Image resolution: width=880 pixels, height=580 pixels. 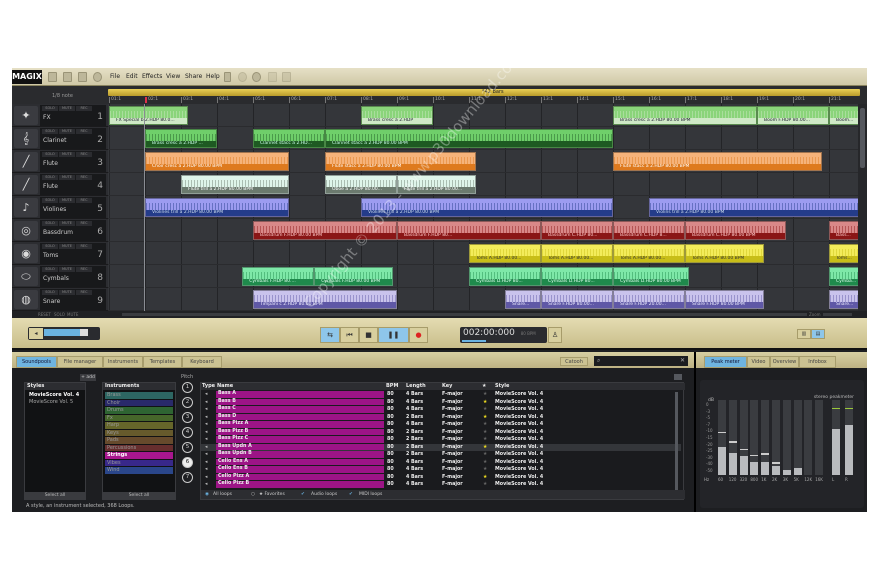 I want to click on menu-edit: Edit, so click(x=132, y=77).